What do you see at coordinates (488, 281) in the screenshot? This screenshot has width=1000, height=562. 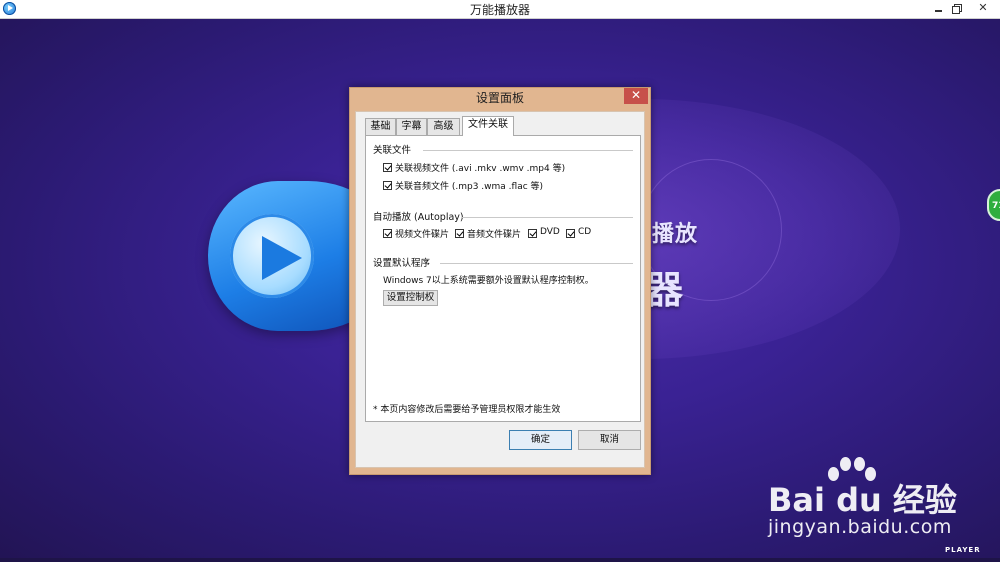 I see `default-program-description: Windows 7以上系统需要额外设置默认程序控制权。` at bounding box center [488, 281].